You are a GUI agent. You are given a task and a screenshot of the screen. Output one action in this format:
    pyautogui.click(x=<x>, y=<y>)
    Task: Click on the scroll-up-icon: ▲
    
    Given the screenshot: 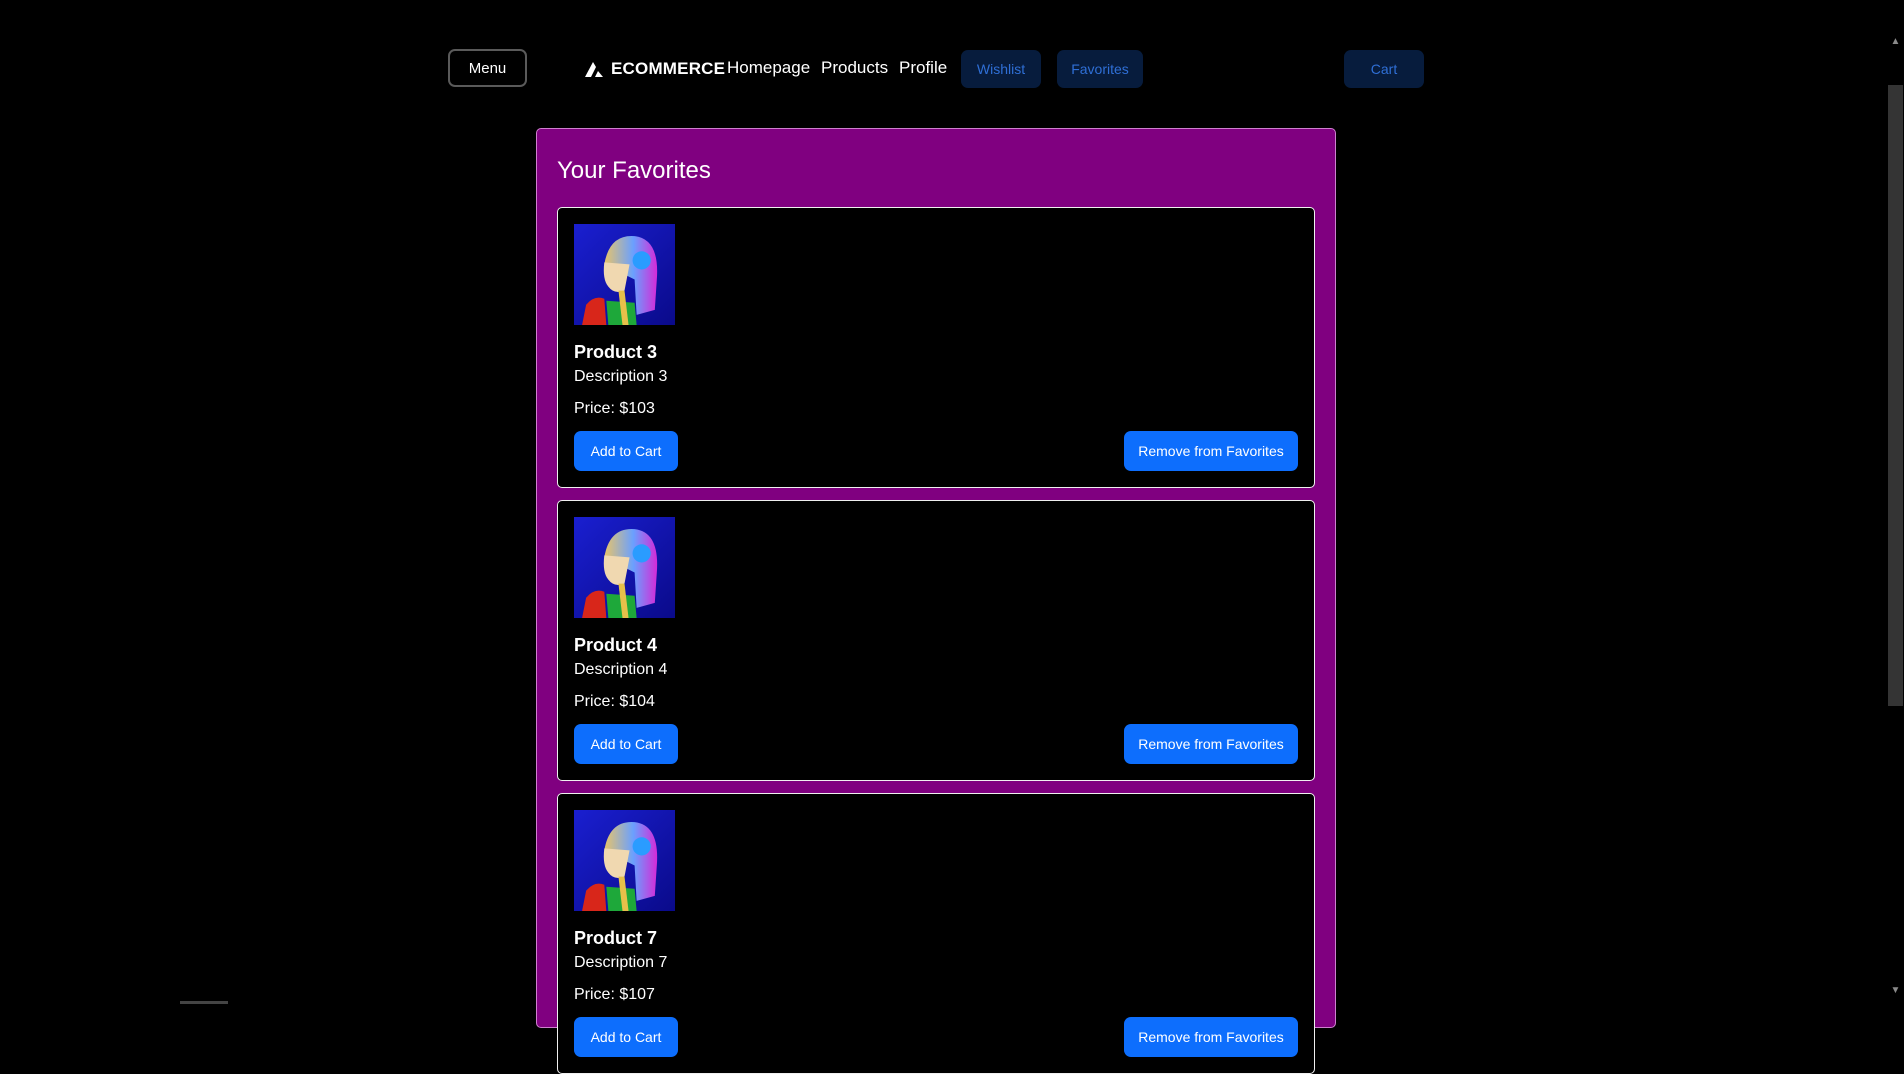 What is the action you would take?
    pyautogui.click(x=1895, y=41)
    